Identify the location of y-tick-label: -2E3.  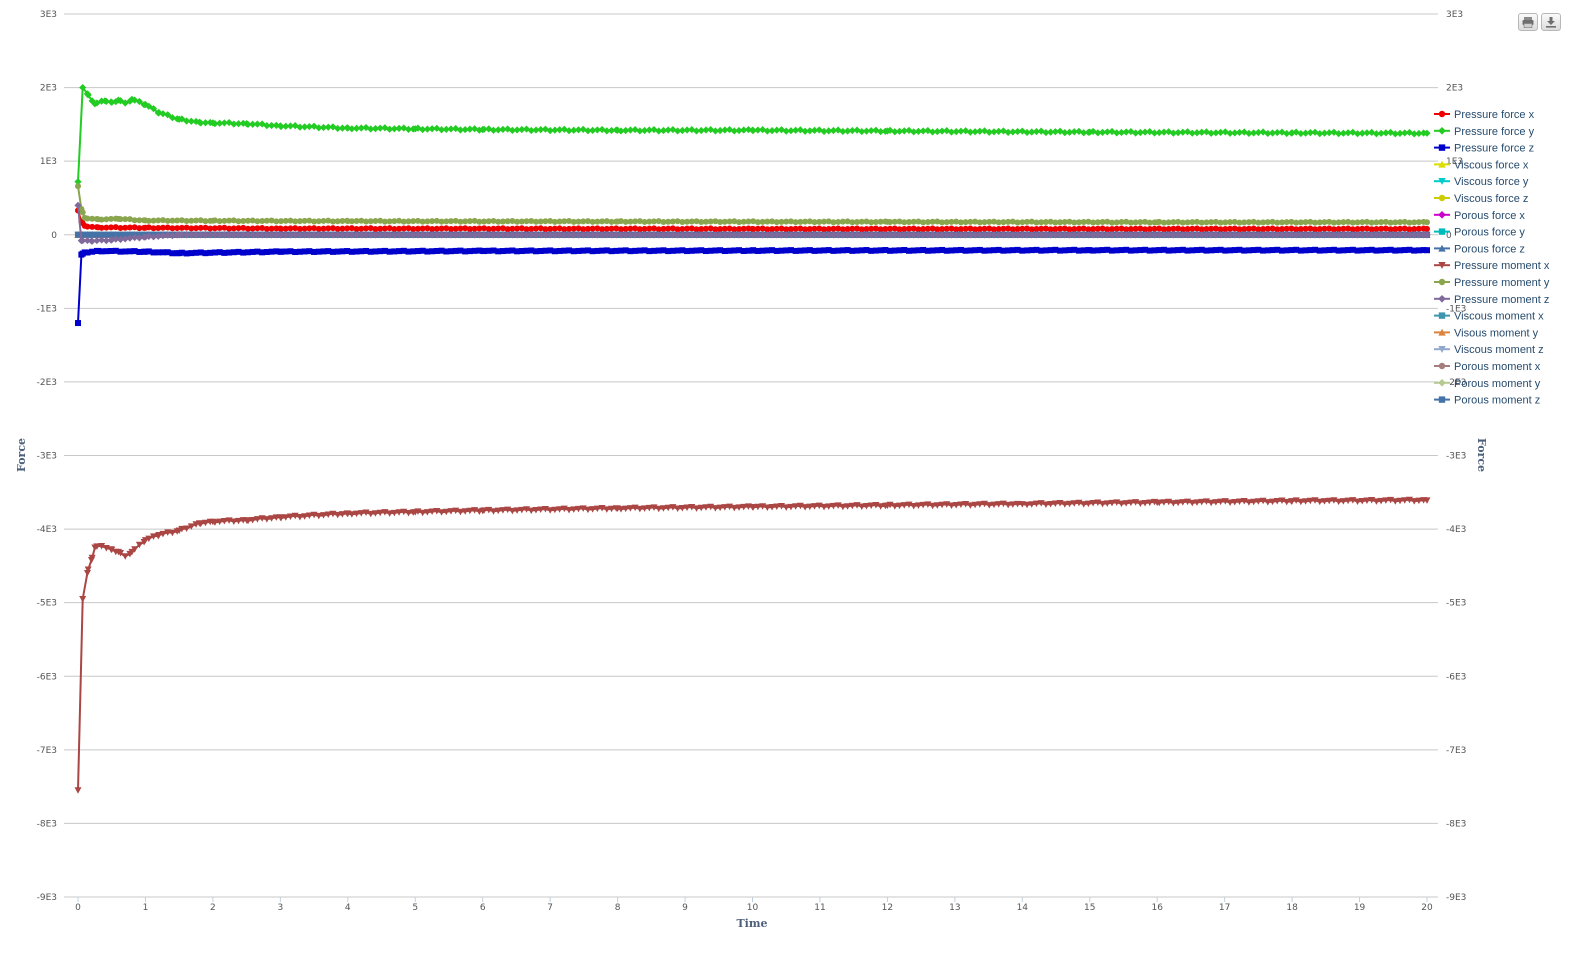
(47, 383).